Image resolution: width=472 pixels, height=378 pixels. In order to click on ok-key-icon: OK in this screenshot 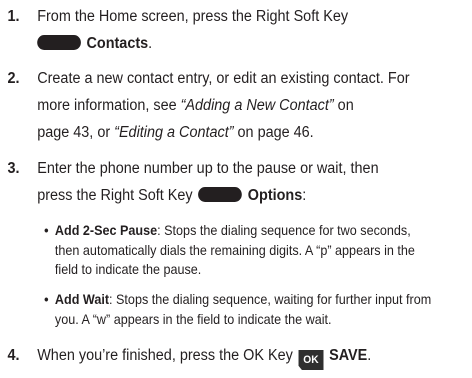, I will do `click(311, 360)`.